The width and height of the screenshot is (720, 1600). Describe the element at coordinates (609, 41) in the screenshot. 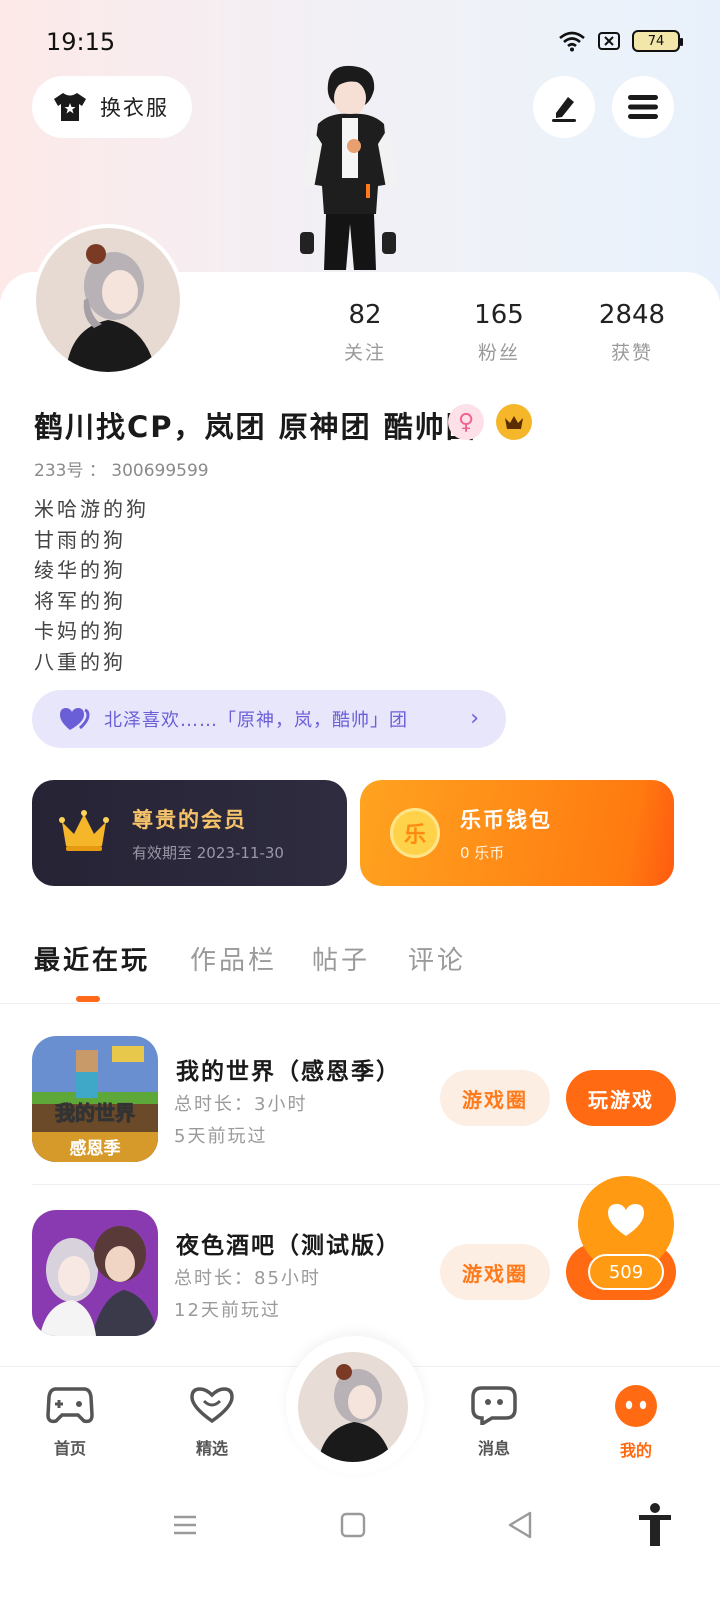

I see `sim-off-icon` at that location.